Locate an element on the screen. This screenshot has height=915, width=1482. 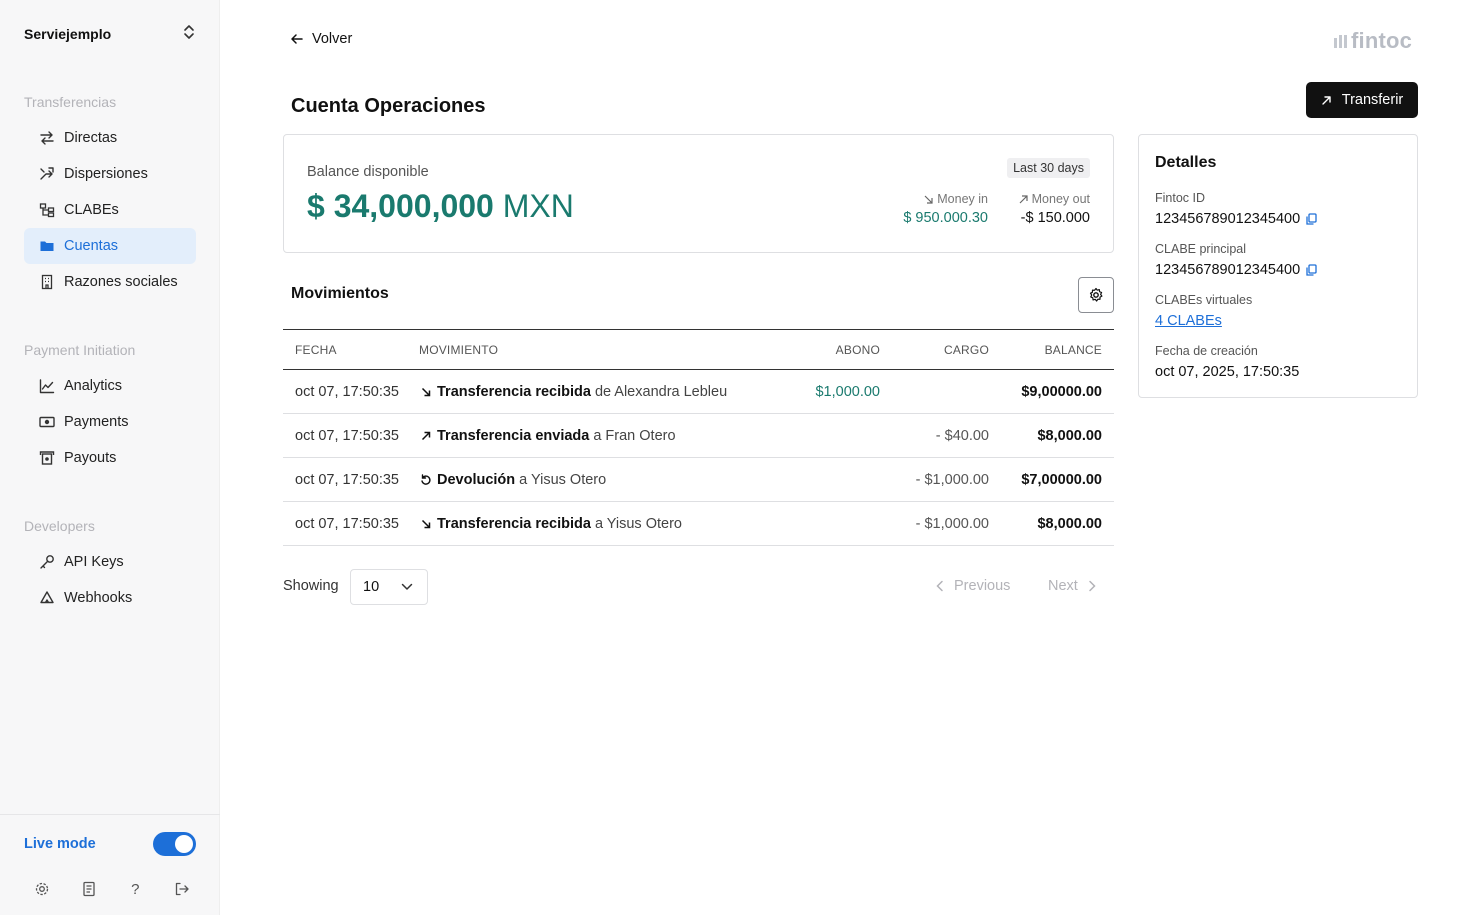
cell-movimiento: Transferencia recibida a Yisus Otero is located at coordinates (550, 524).